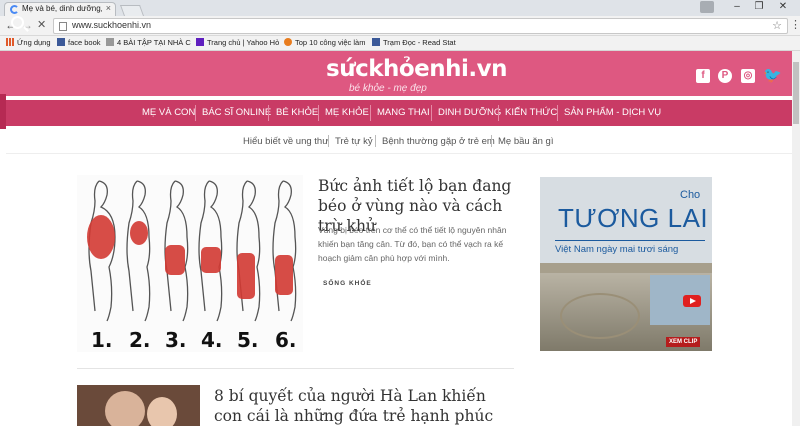 Image resolution: width=800 pixels, height=426 pixels. What do you see at coordinates (683, 342) in the screenshot?
I see `ad-cta-button: XEM CLIP` at bounding box center [683, 342].